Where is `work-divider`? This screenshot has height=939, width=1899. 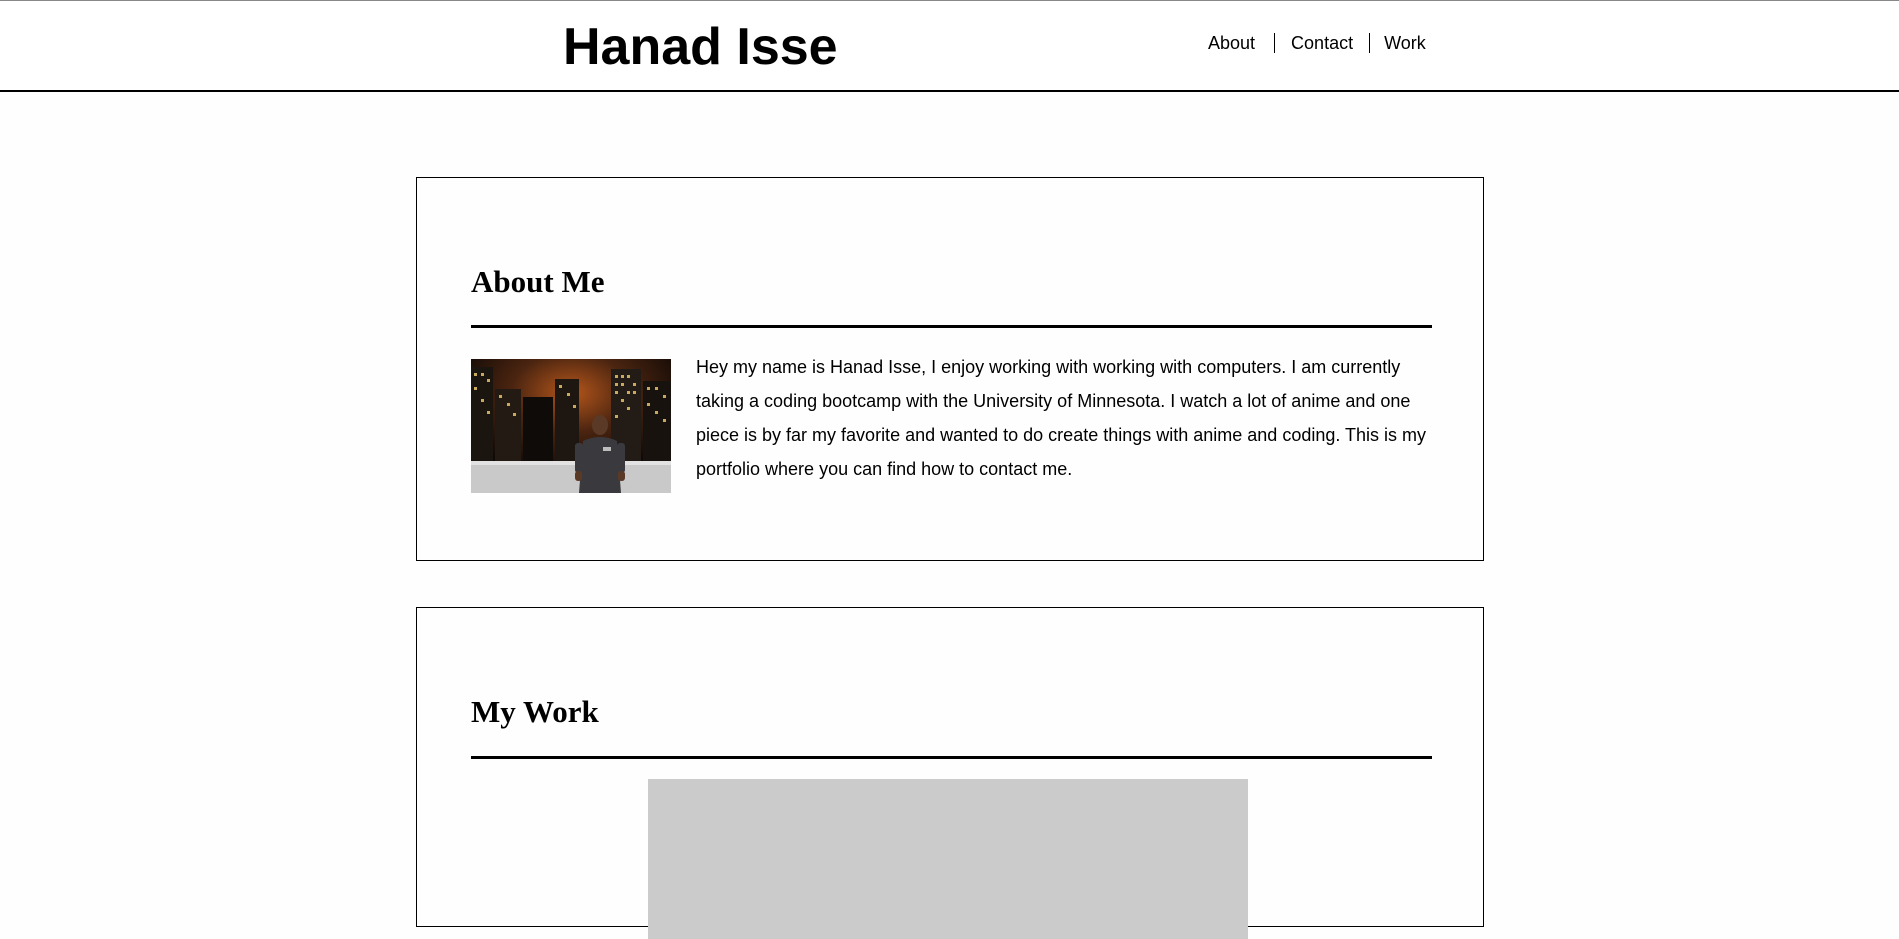
work-divider is located at coordinates (951, 757).